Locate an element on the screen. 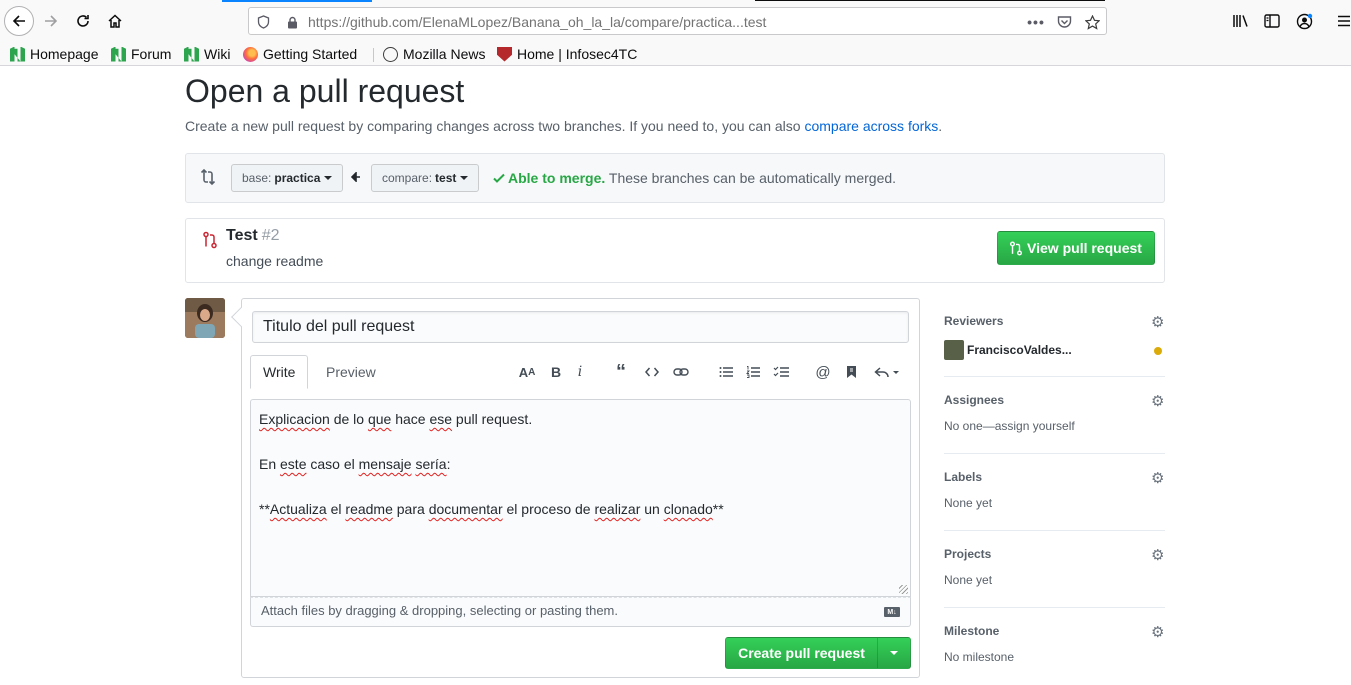  quote-icon: “ is located at coordinates (621, 372).